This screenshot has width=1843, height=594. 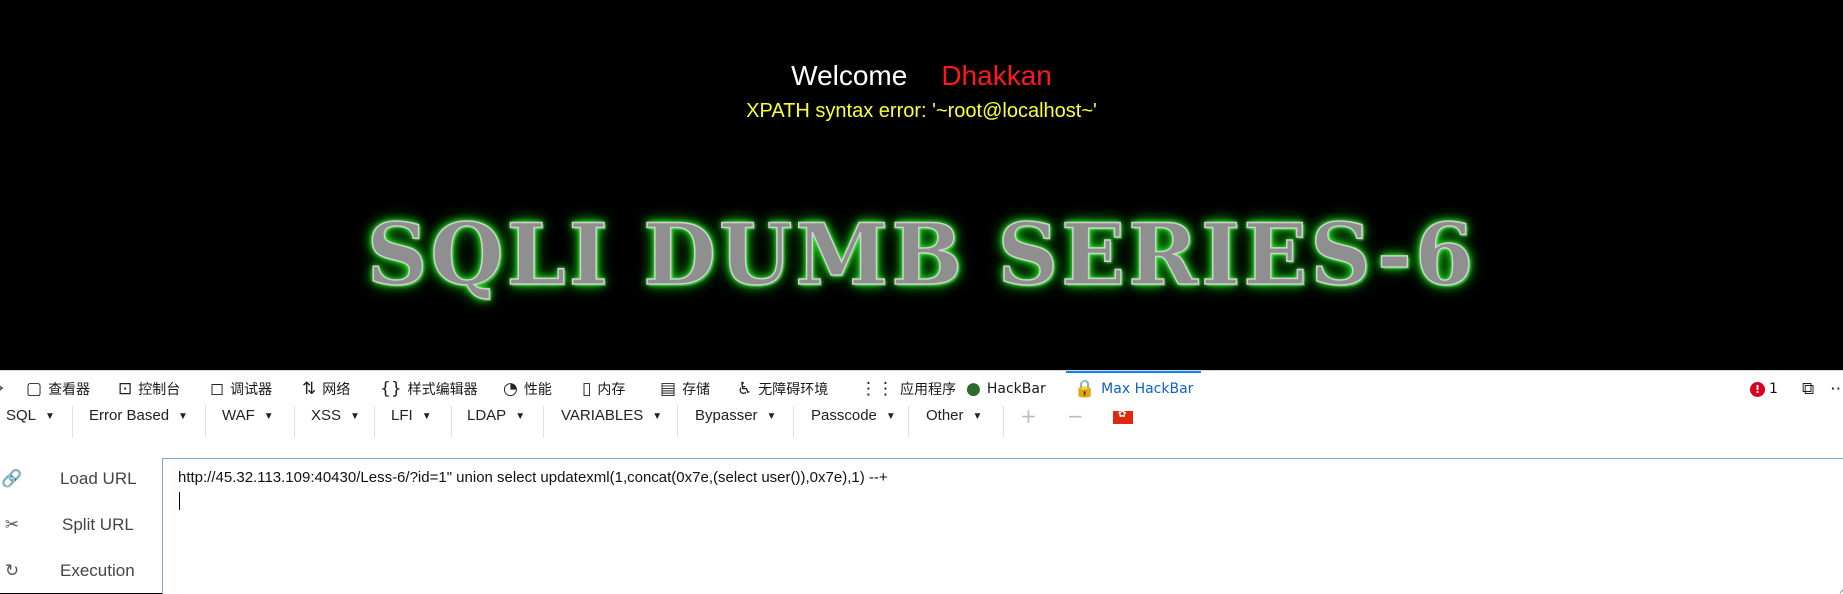 I want to click on tab-memory: ▯ 内存, so click(x=603, y=389).